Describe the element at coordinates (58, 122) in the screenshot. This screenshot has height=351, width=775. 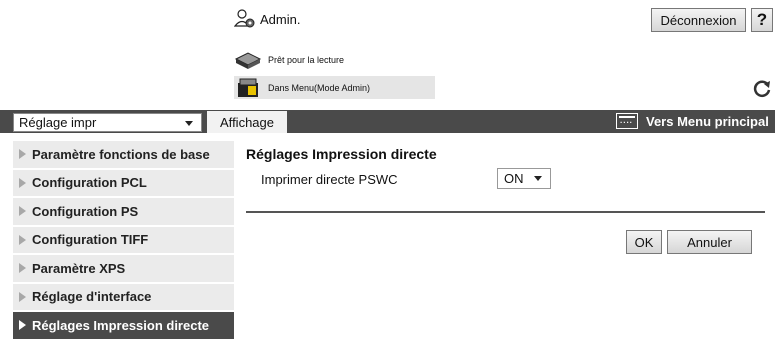
I see `category-select-value: Réglage impr` at that location.